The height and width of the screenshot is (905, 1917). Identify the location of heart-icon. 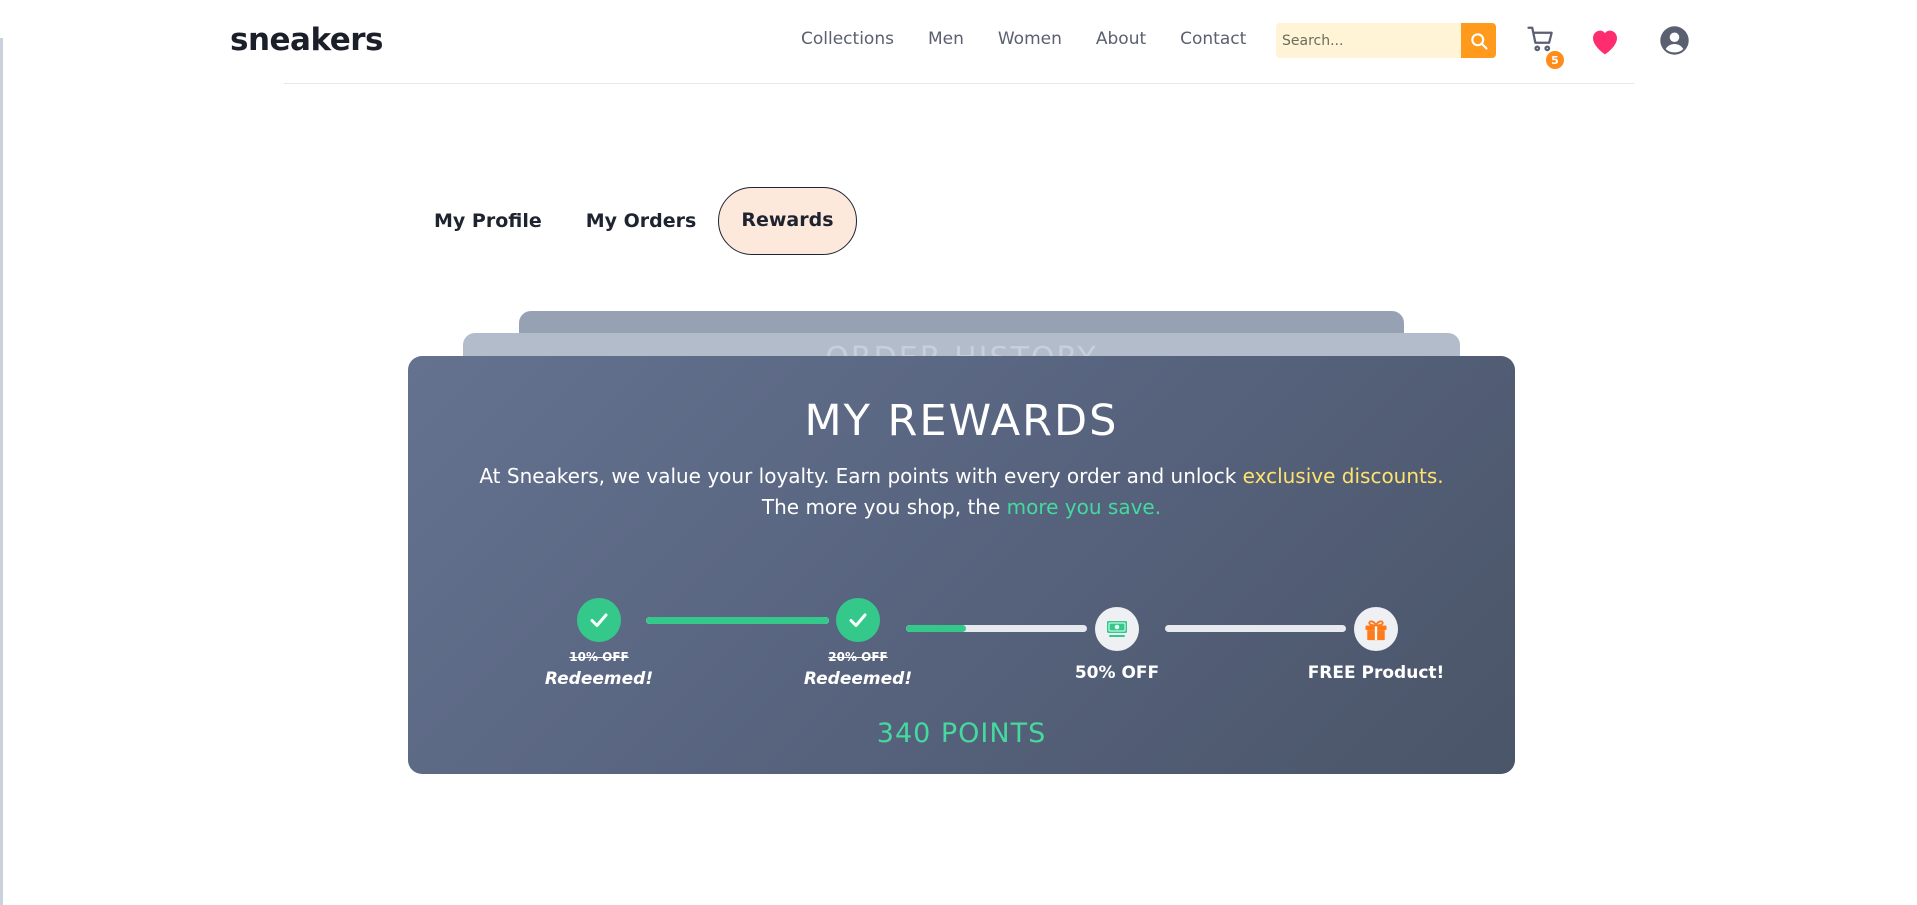
(1605, 42).